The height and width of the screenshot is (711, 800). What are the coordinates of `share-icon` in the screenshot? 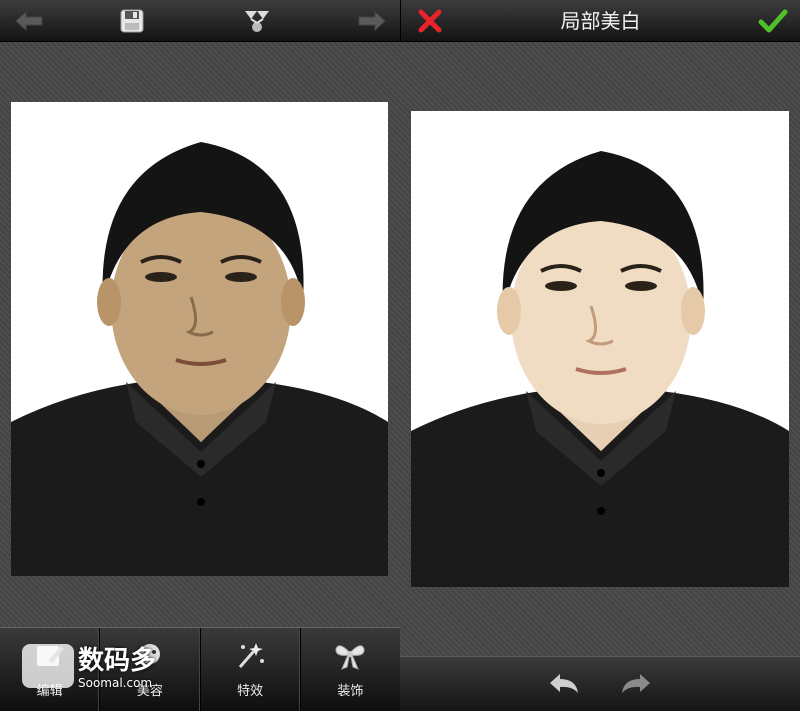 It's located at (257, 21).